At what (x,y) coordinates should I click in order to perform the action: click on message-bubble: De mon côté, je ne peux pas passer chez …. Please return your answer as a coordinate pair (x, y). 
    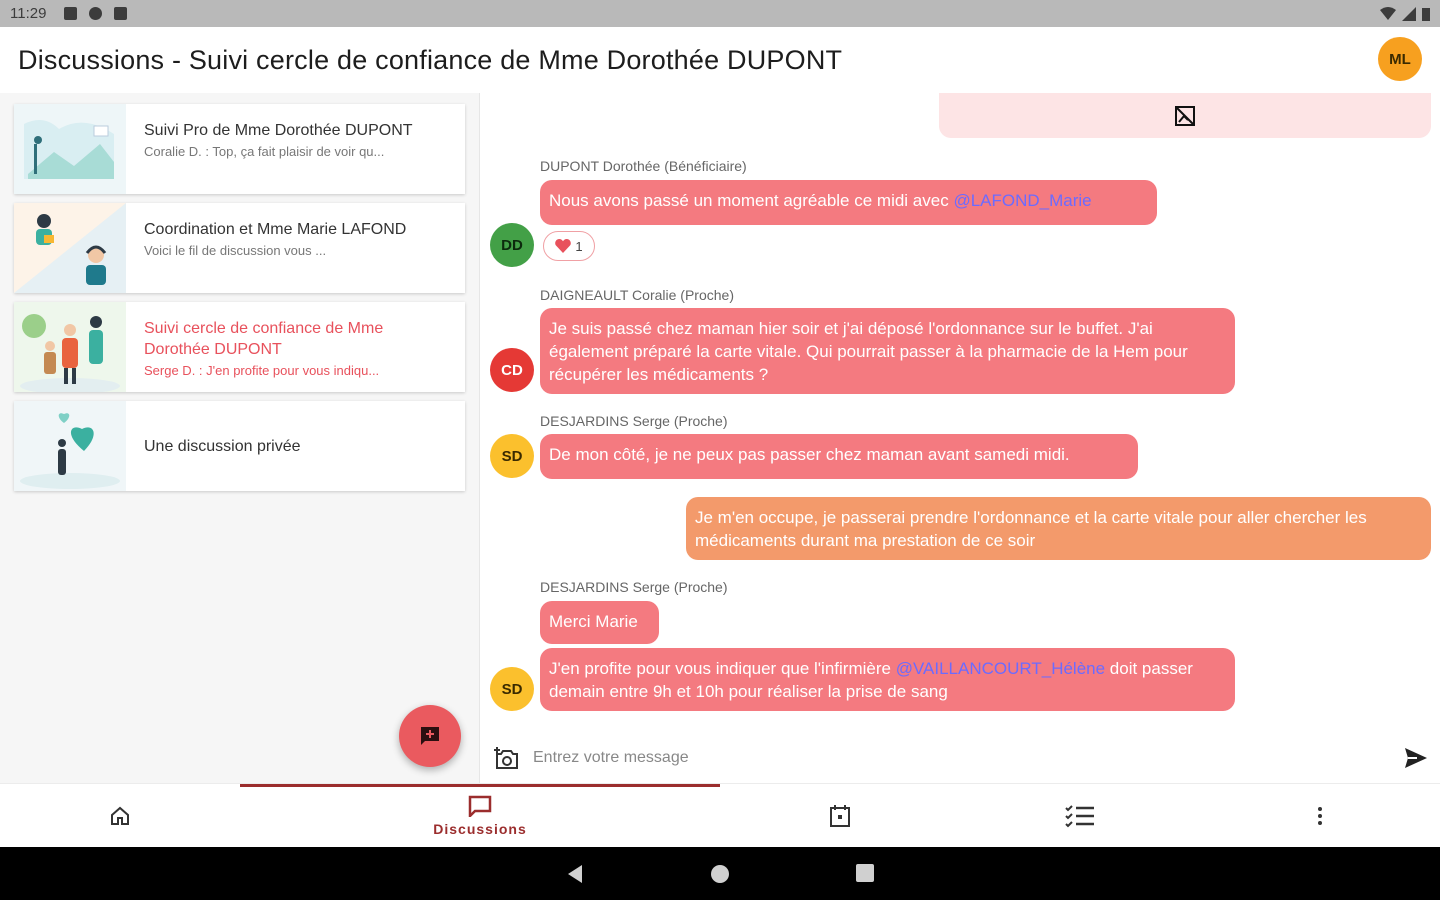
    Looking at the image, I should click on (839, 456).